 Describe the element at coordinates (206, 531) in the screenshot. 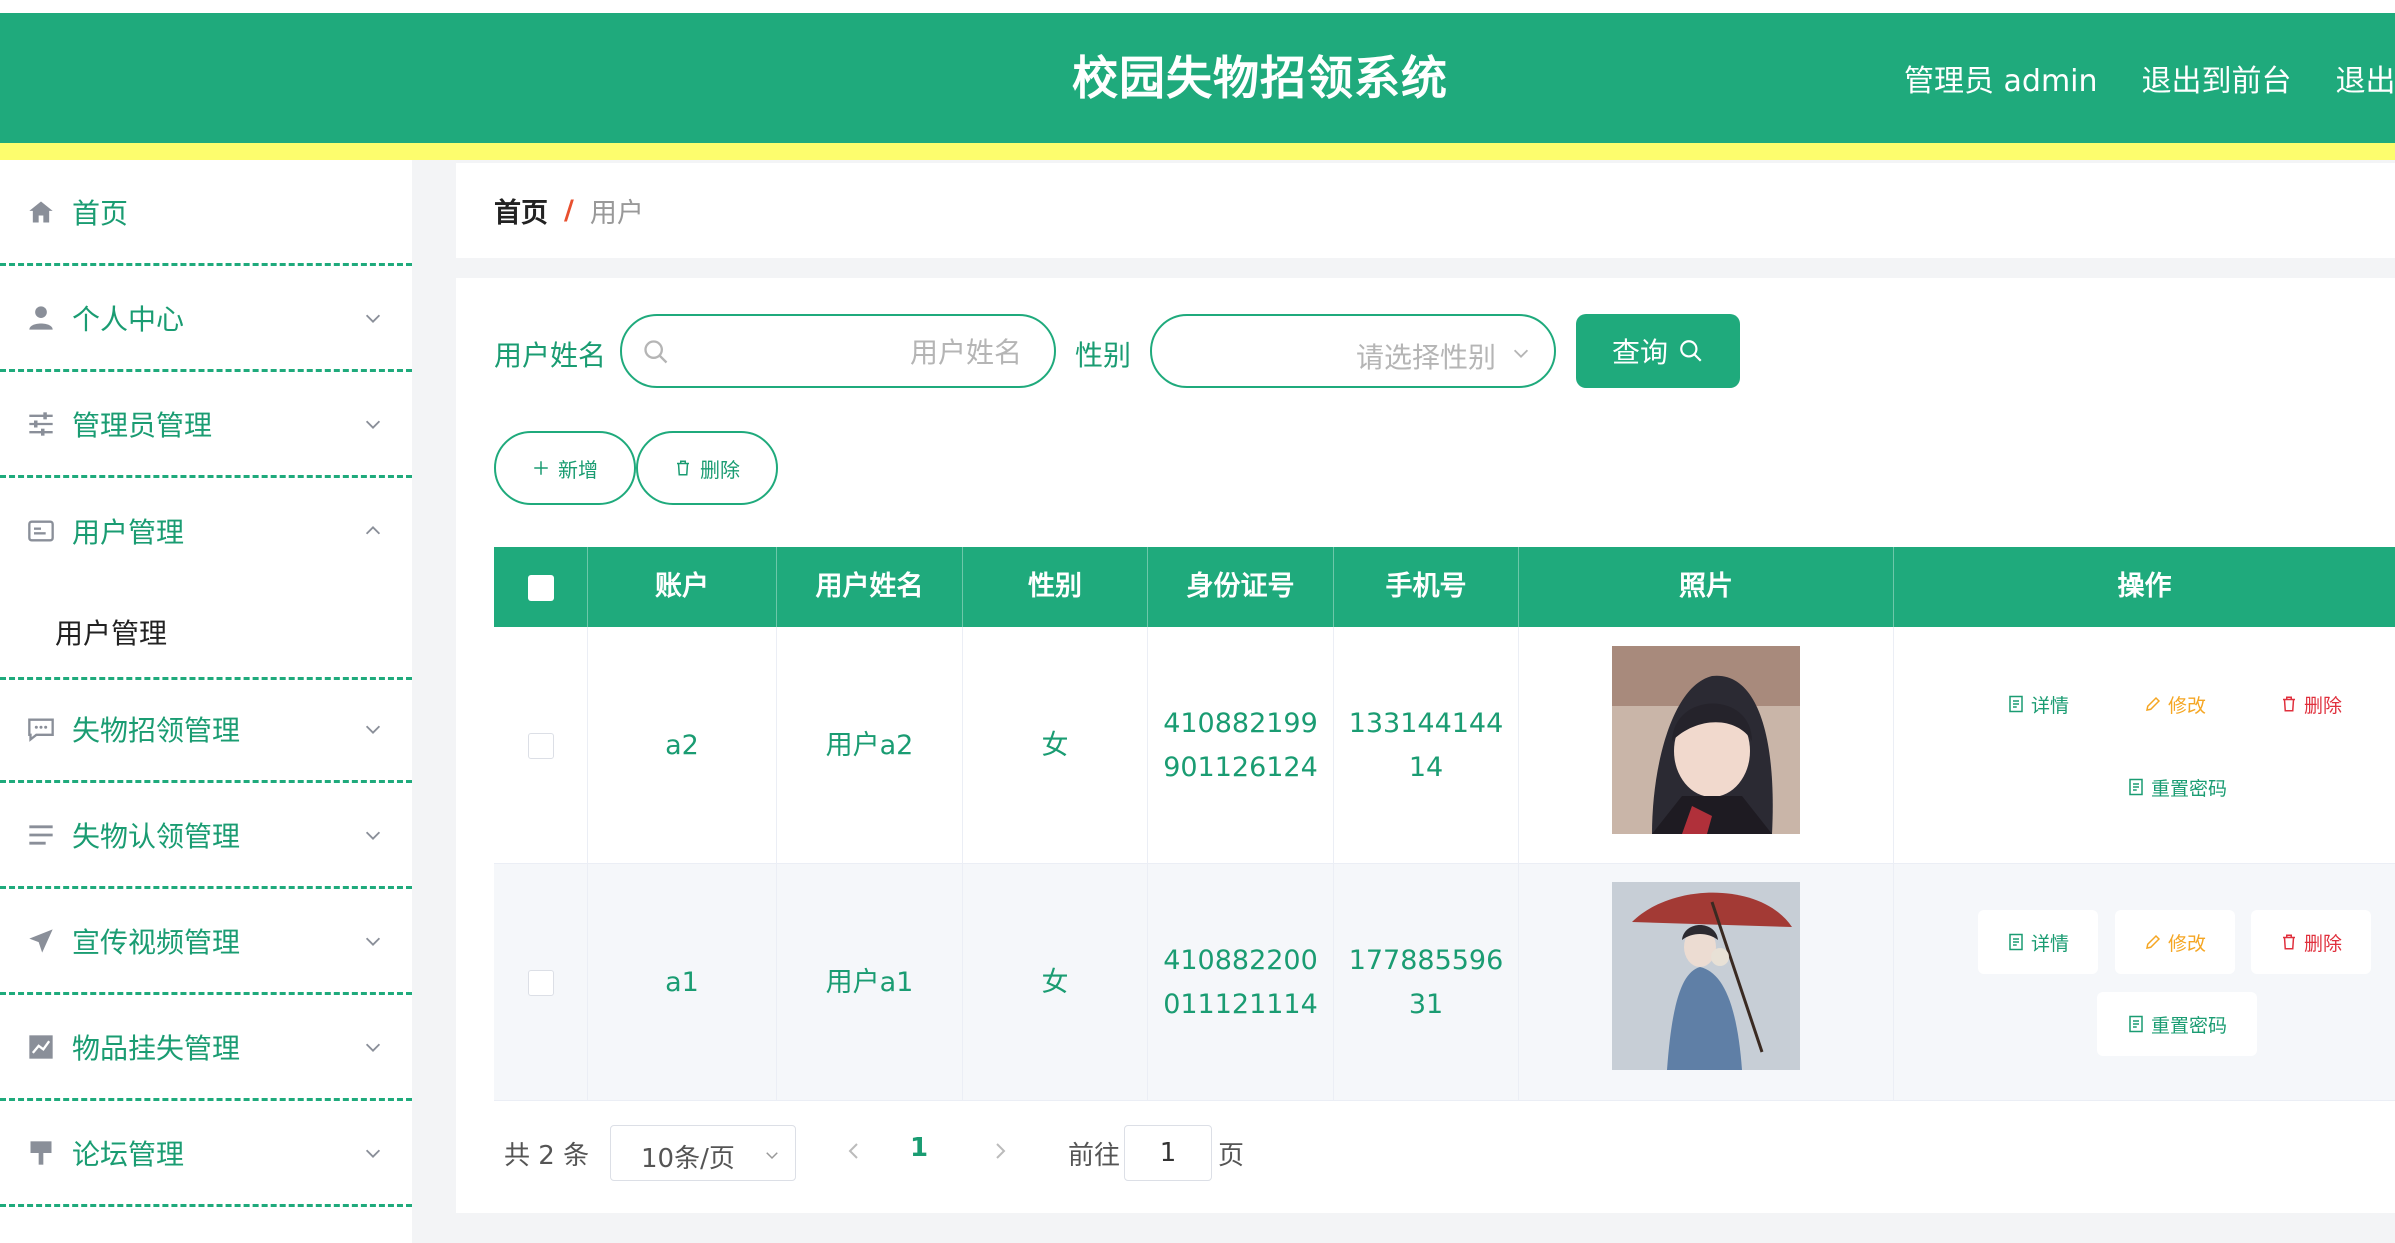

I see `sidebar-item-user-management: 用户管理` at that location.